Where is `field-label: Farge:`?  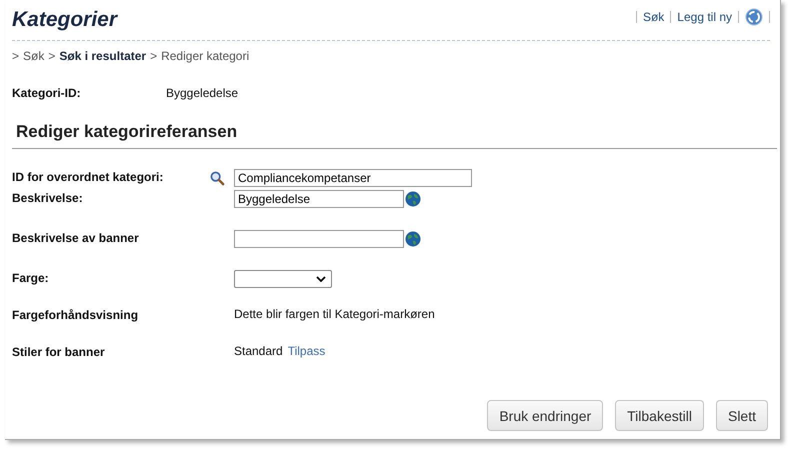
field-label: Farge: is located at coordinates (31, 277).